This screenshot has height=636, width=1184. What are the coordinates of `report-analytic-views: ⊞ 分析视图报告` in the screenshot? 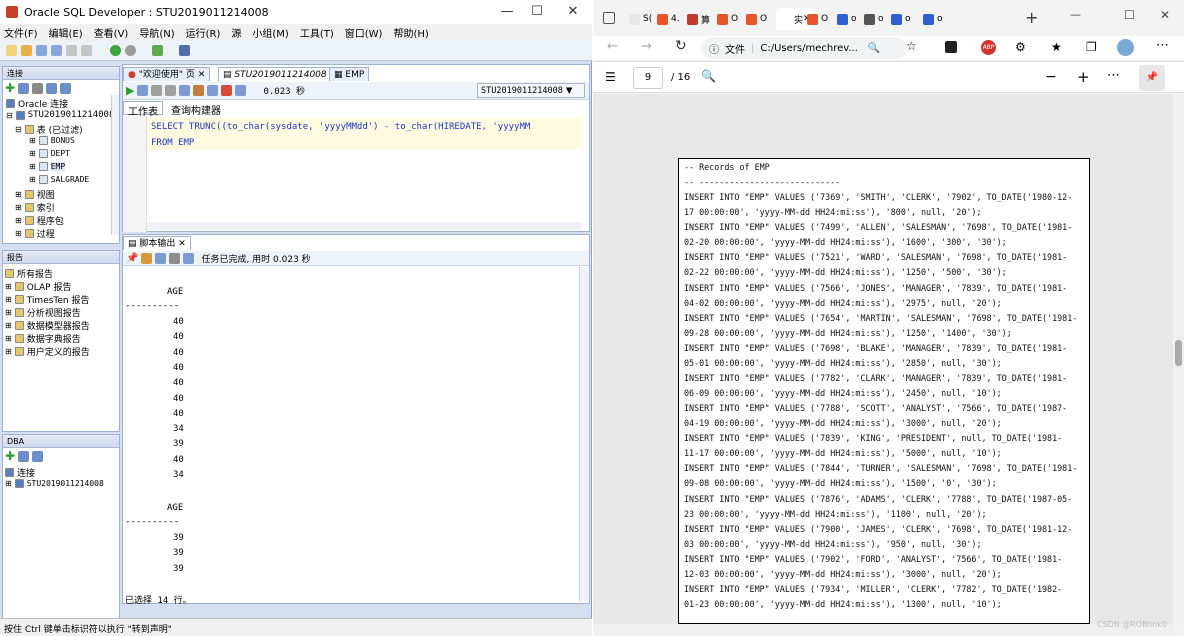 It's located at (43, 312).